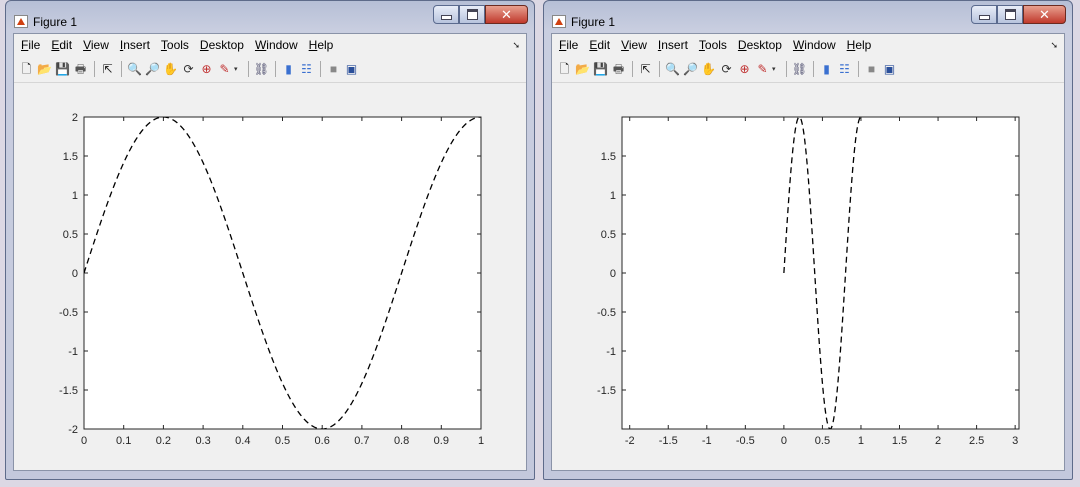  What do you see at coordinates (745, 441) in the screenshot?
I see `x-tick-label: -0.5` at bounding box center [745, 441].